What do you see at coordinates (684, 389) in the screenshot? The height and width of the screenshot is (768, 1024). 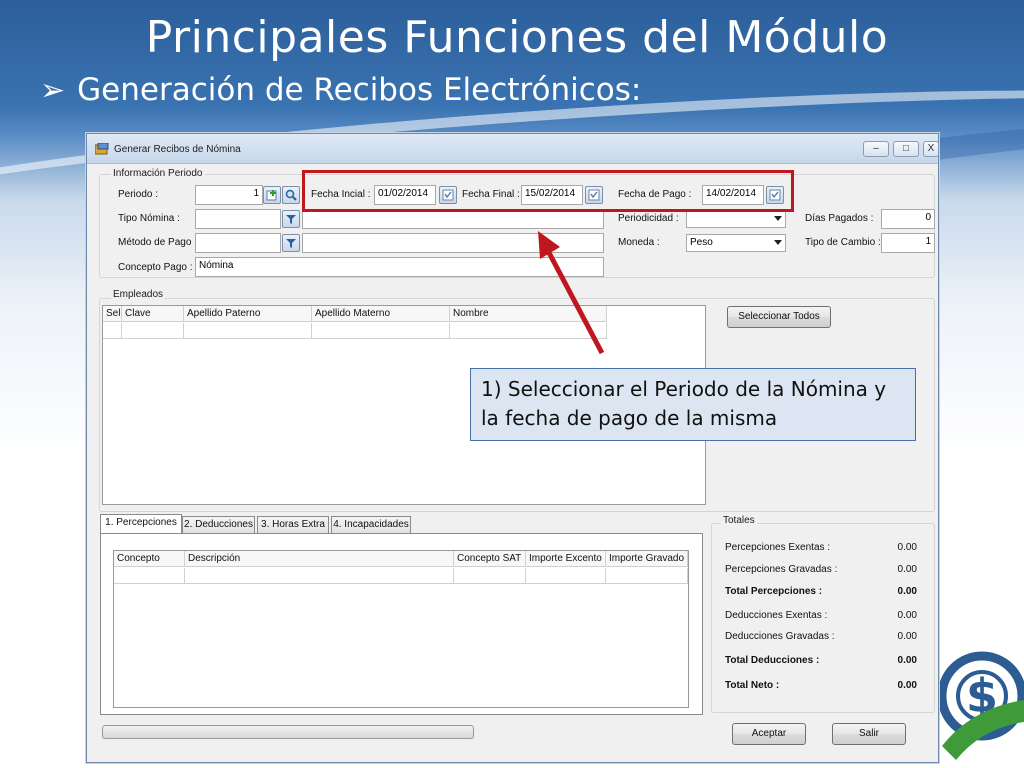 I see `callout-line-1: 1) Seleccionar el Periodo de la Nómina y` at bounding box center [684, 389].